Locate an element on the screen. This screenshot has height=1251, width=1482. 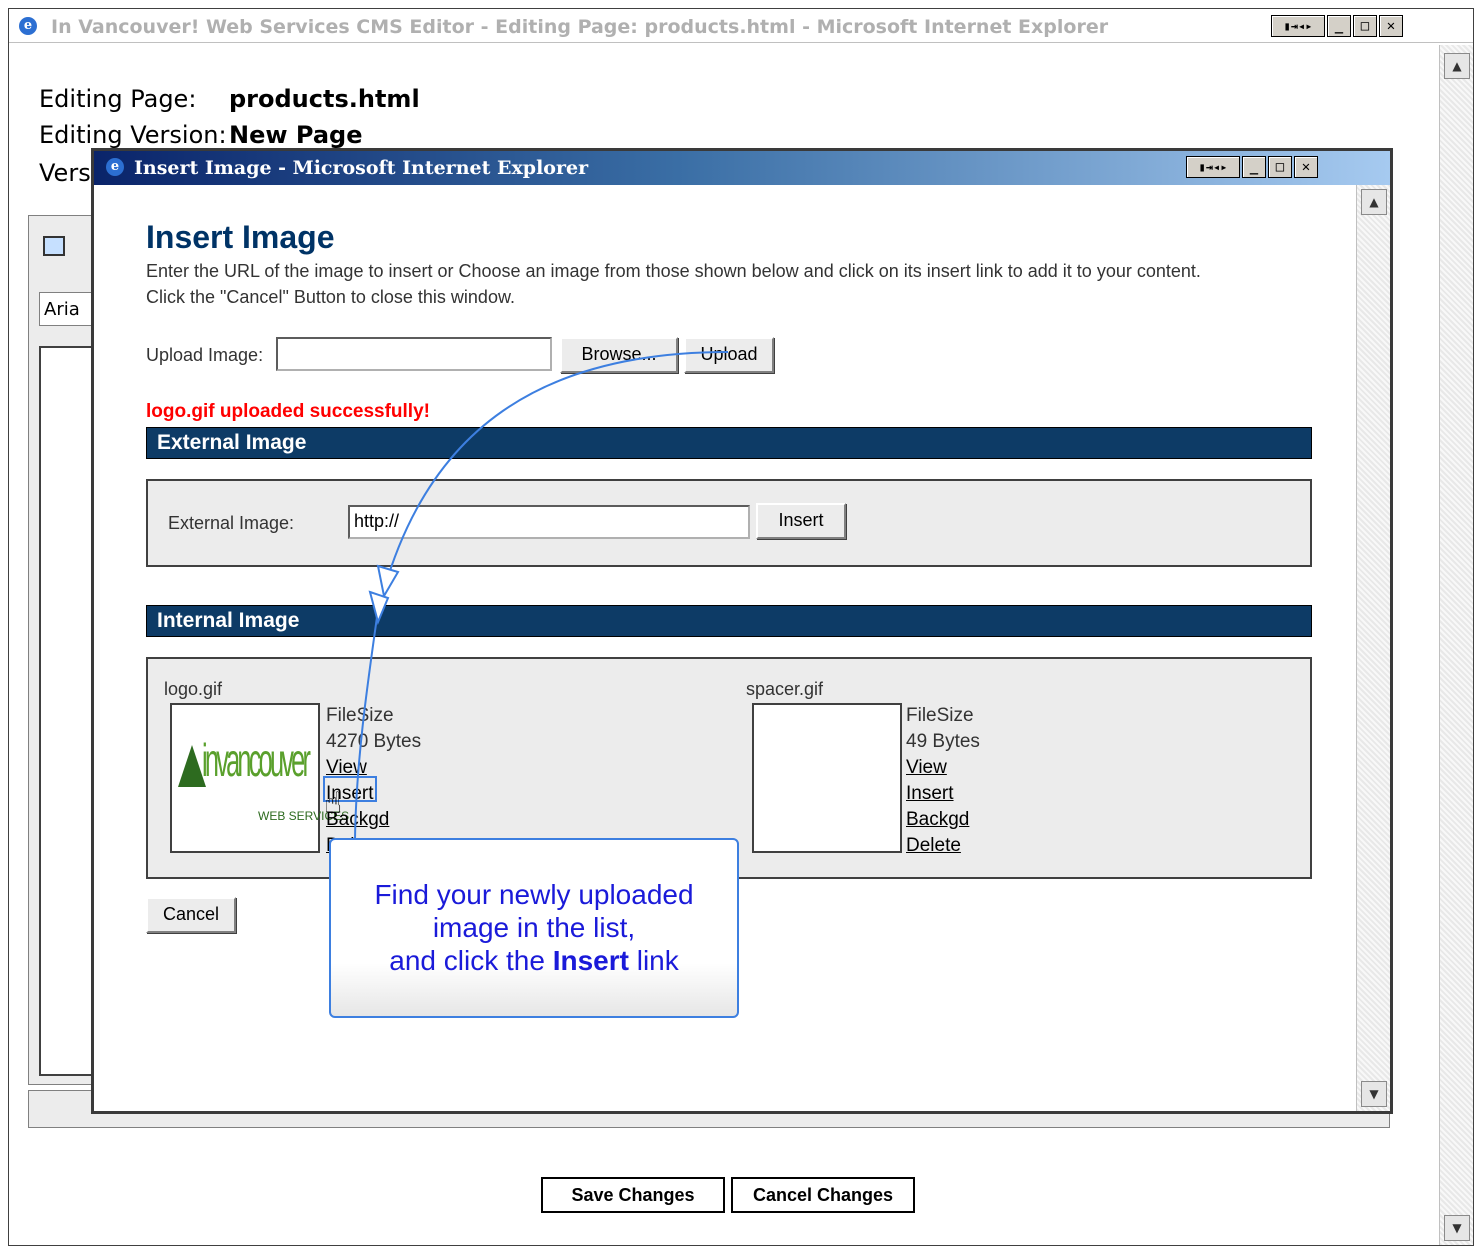
cancel-changes-button: Cancel Changes is located at coordinates (823, 1195).